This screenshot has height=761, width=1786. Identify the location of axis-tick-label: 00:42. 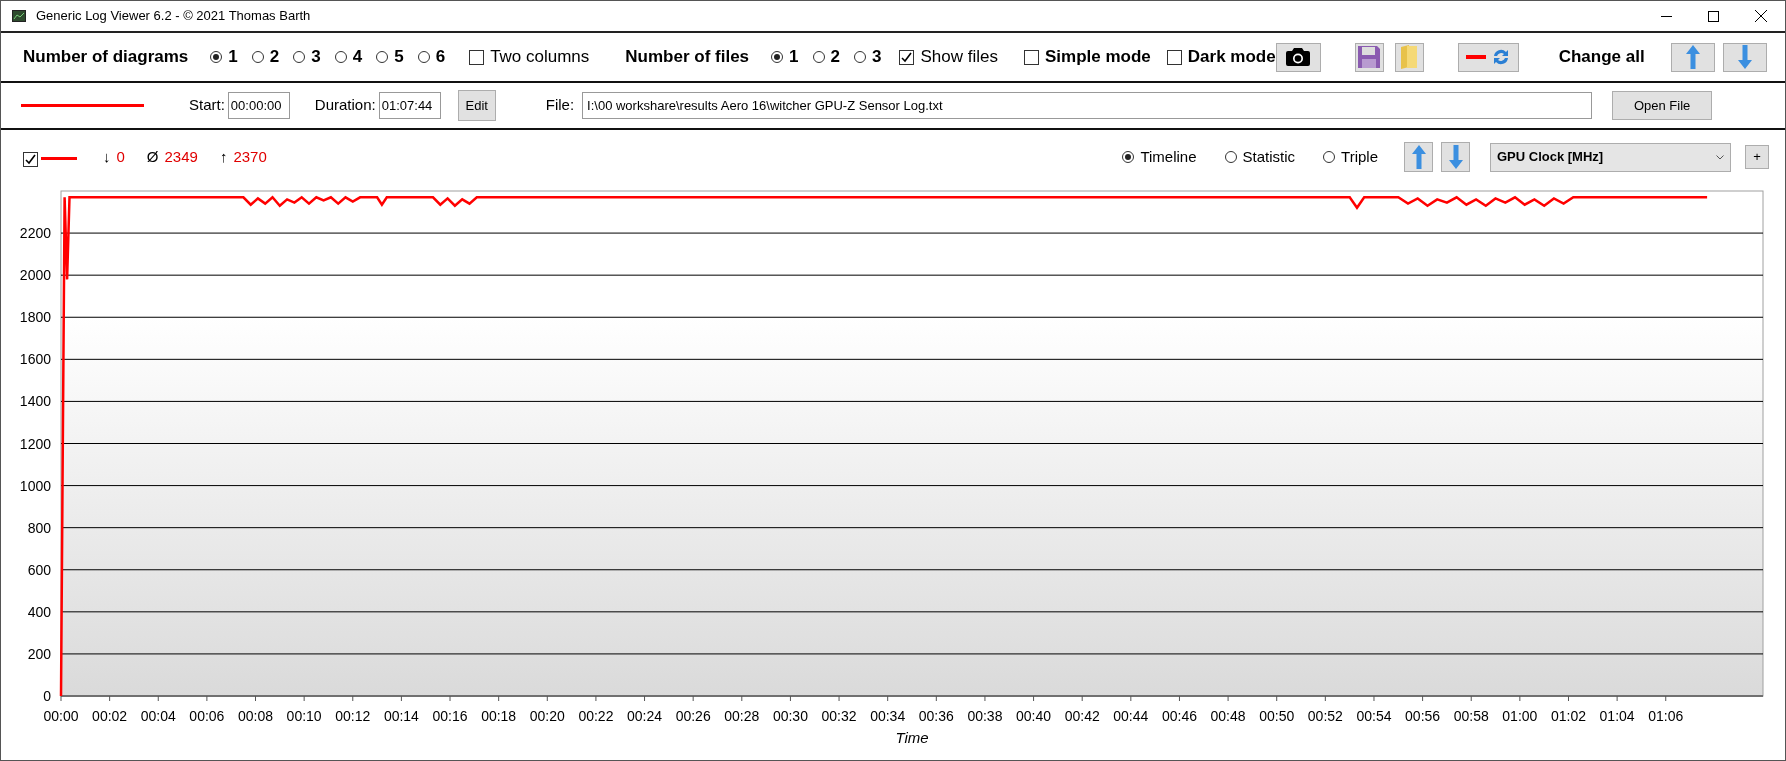
(1082, 716).